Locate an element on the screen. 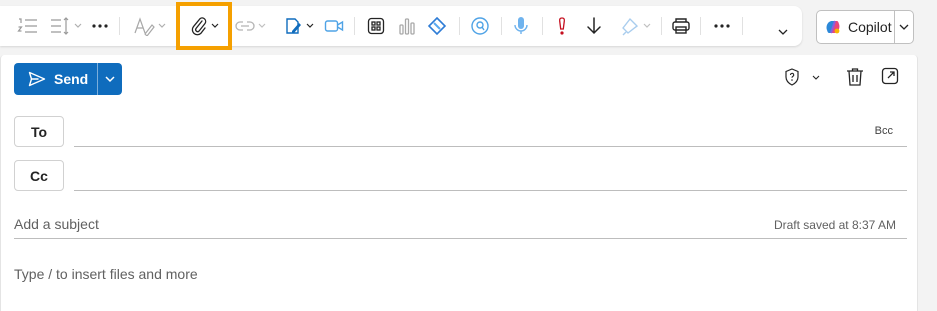 The width and height of the screenshot is (937, 311). meeting-icon is located at coordinates (334, 26).